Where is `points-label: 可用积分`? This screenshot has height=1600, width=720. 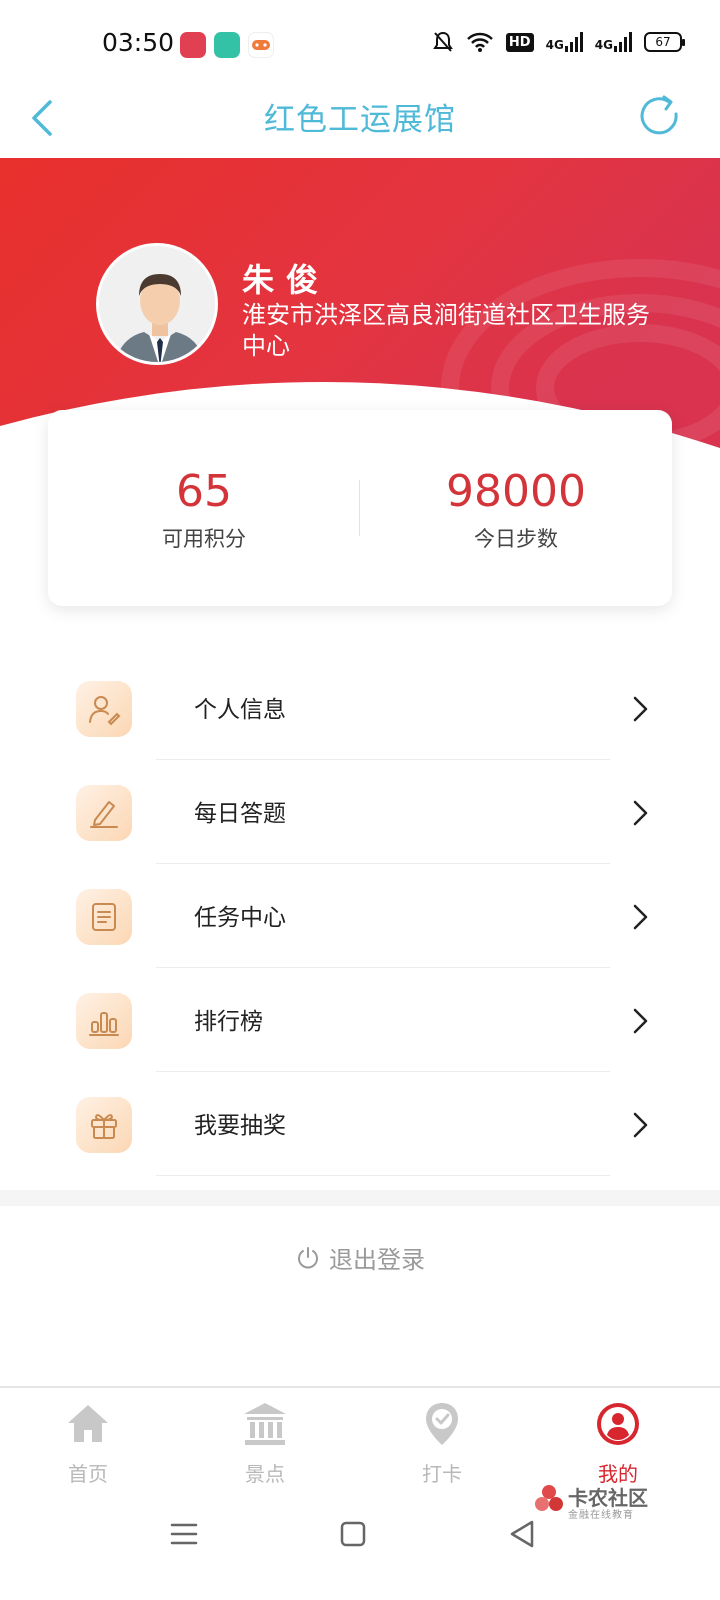 points-label: 可用积分 is located at coordinates (204, 539).